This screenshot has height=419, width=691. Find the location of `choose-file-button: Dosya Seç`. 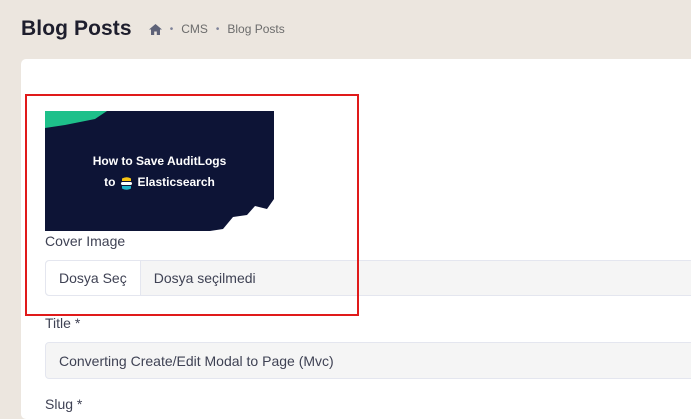

choose-file-button: Dosya Seç is located at coordinates (93, 278).